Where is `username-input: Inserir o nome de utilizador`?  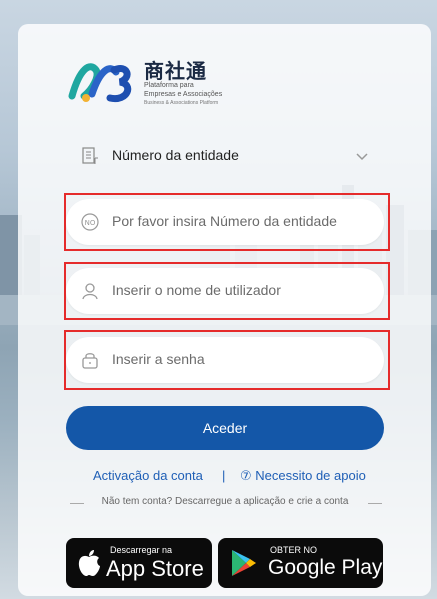
username-input: Inserir o nome de utilizador is located at coordinates (196, 290).